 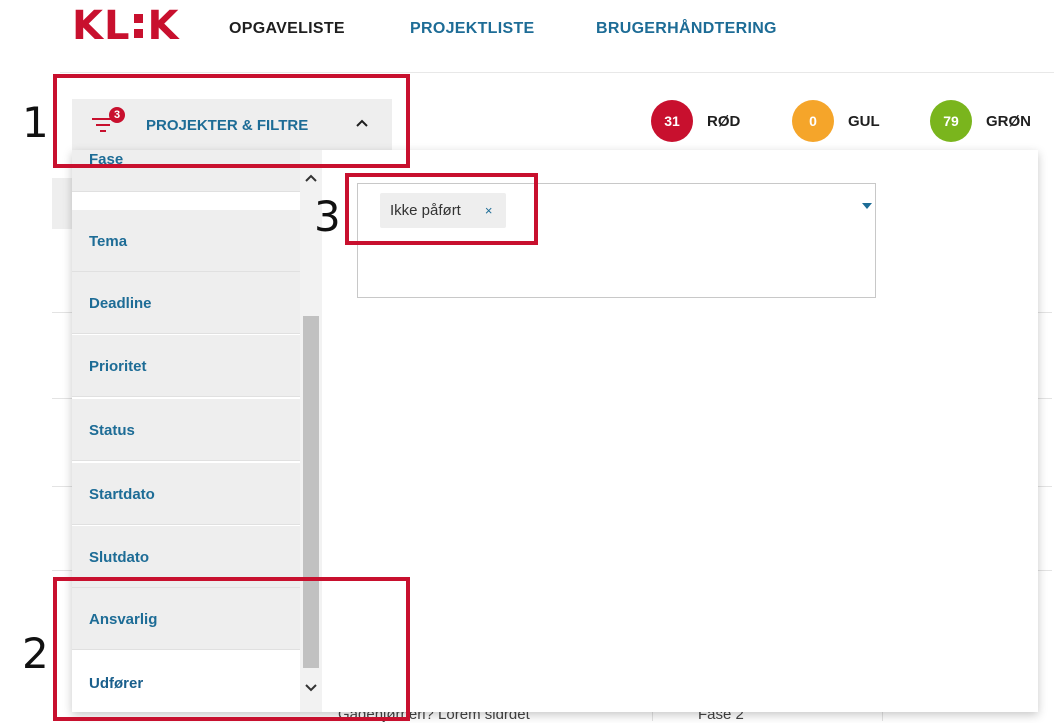 What do you see at coordinates (163, 26) in the screenshot?
I see `logo-text-right: K` at bounding box center [163, 26].